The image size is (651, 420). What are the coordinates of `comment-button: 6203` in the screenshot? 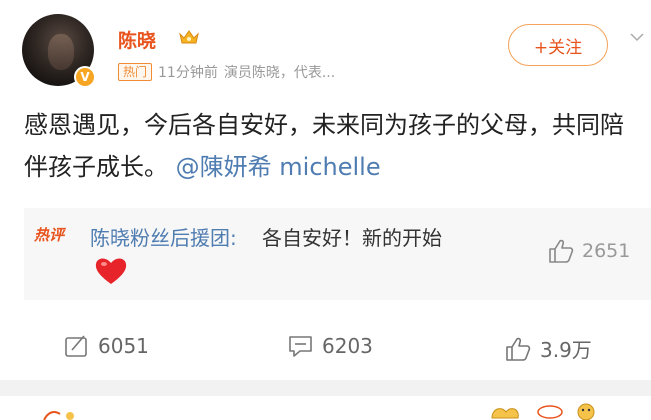 It's located at (330, 346).